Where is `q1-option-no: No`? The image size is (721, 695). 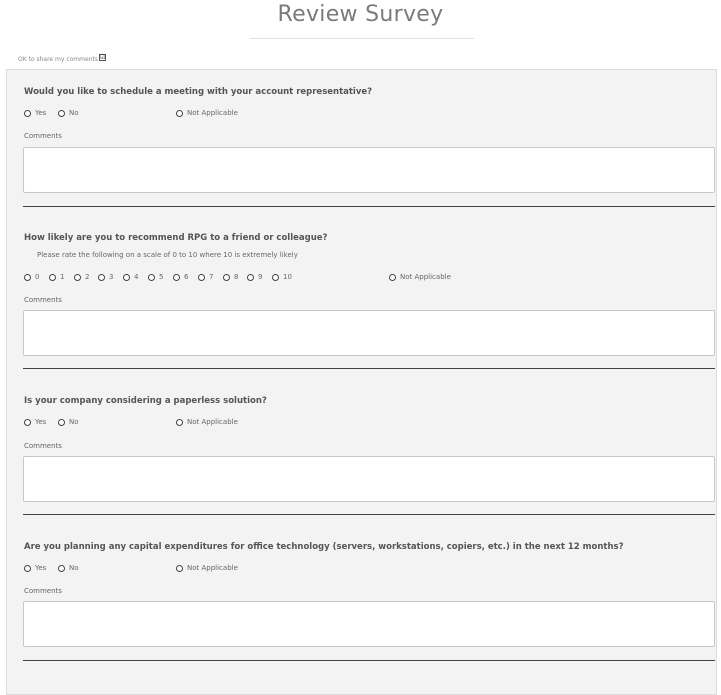 q1-option-no: No is located at coordinates (68, 113).